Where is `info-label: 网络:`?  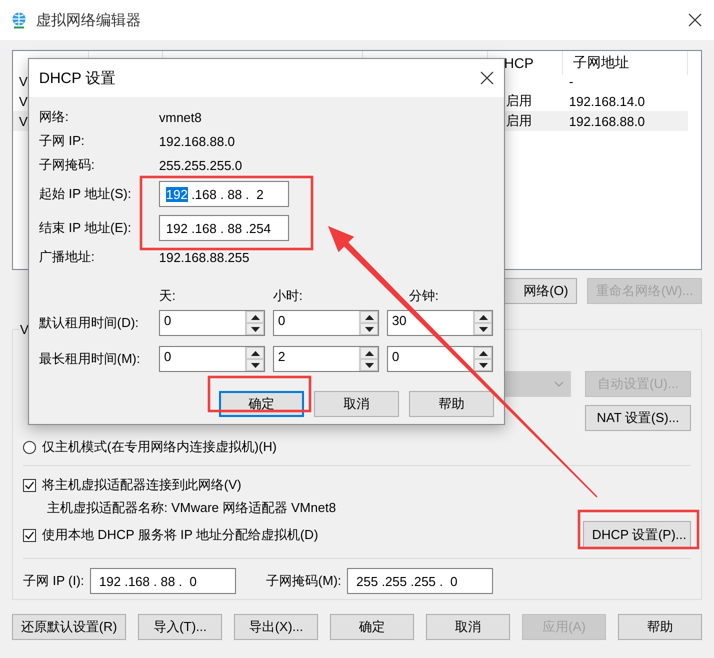
info-label: 网络: is located at coordinates (54, 117).